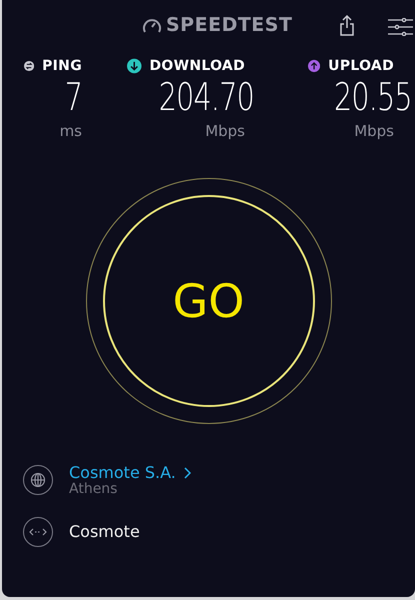  What do you see at coordinates (122, 473) in the screenshot?
I see `provider-link: Cosmote S.A.` at bounding box center [122, 473].